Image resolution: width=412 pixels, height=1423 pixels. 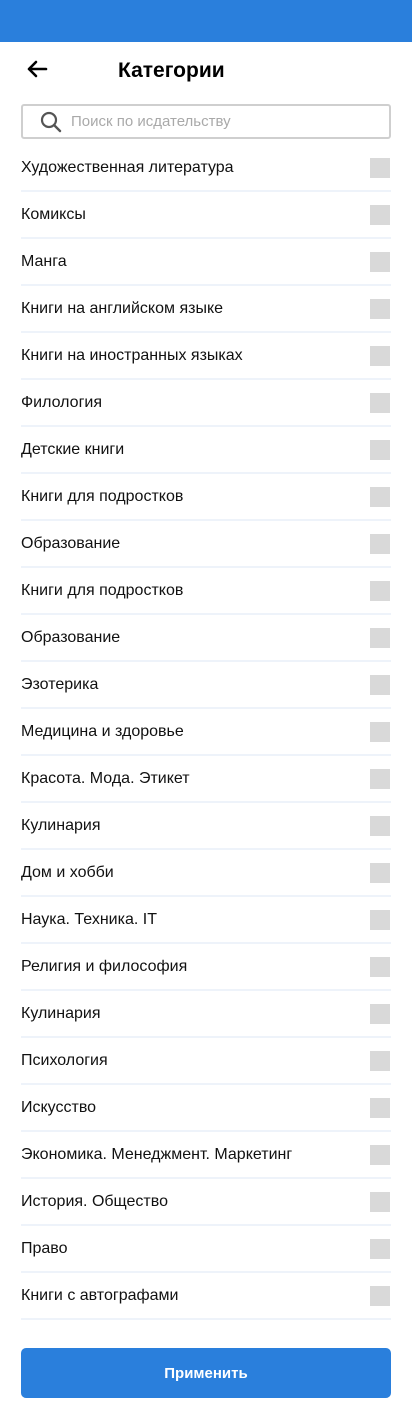 What do you see at coordinates (206, 450) in the screenshot?
I see `category-item: Детские книги` at bounding box center [206, 450].